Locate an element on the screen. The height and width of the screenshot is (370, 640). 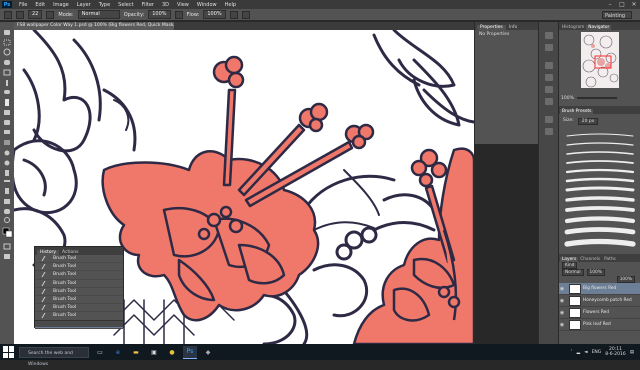
store-icon: ▣ is located at coordinates (154, 352).